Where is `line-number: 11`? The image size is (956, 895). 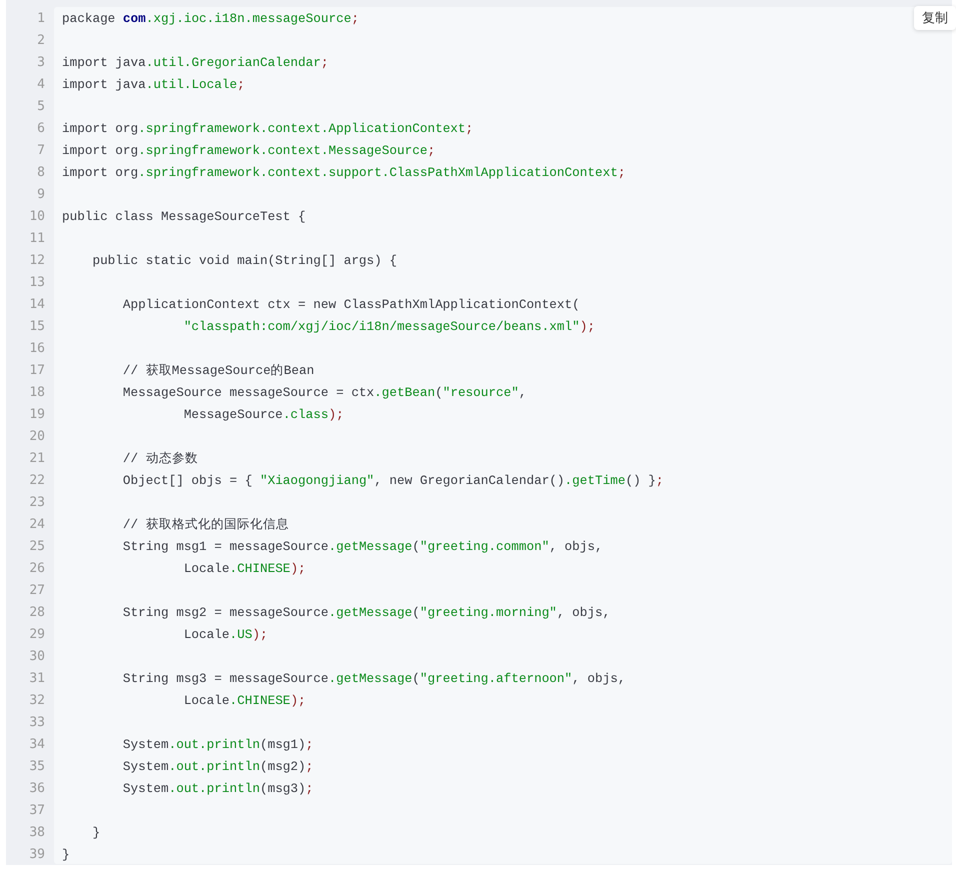 line-number: 11 is located at coordinates (37, 239).